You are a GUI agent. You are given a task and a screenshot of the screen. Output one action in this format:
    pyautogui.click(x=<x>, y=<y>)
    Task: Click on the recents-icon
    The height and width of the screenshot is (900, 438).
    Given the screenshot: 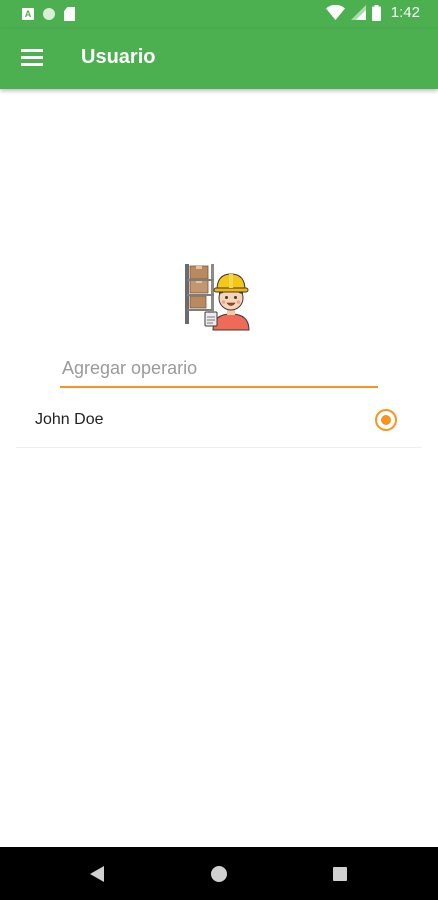 What is the action you would take?
    pyautogui.click(x=340, y=874)
    